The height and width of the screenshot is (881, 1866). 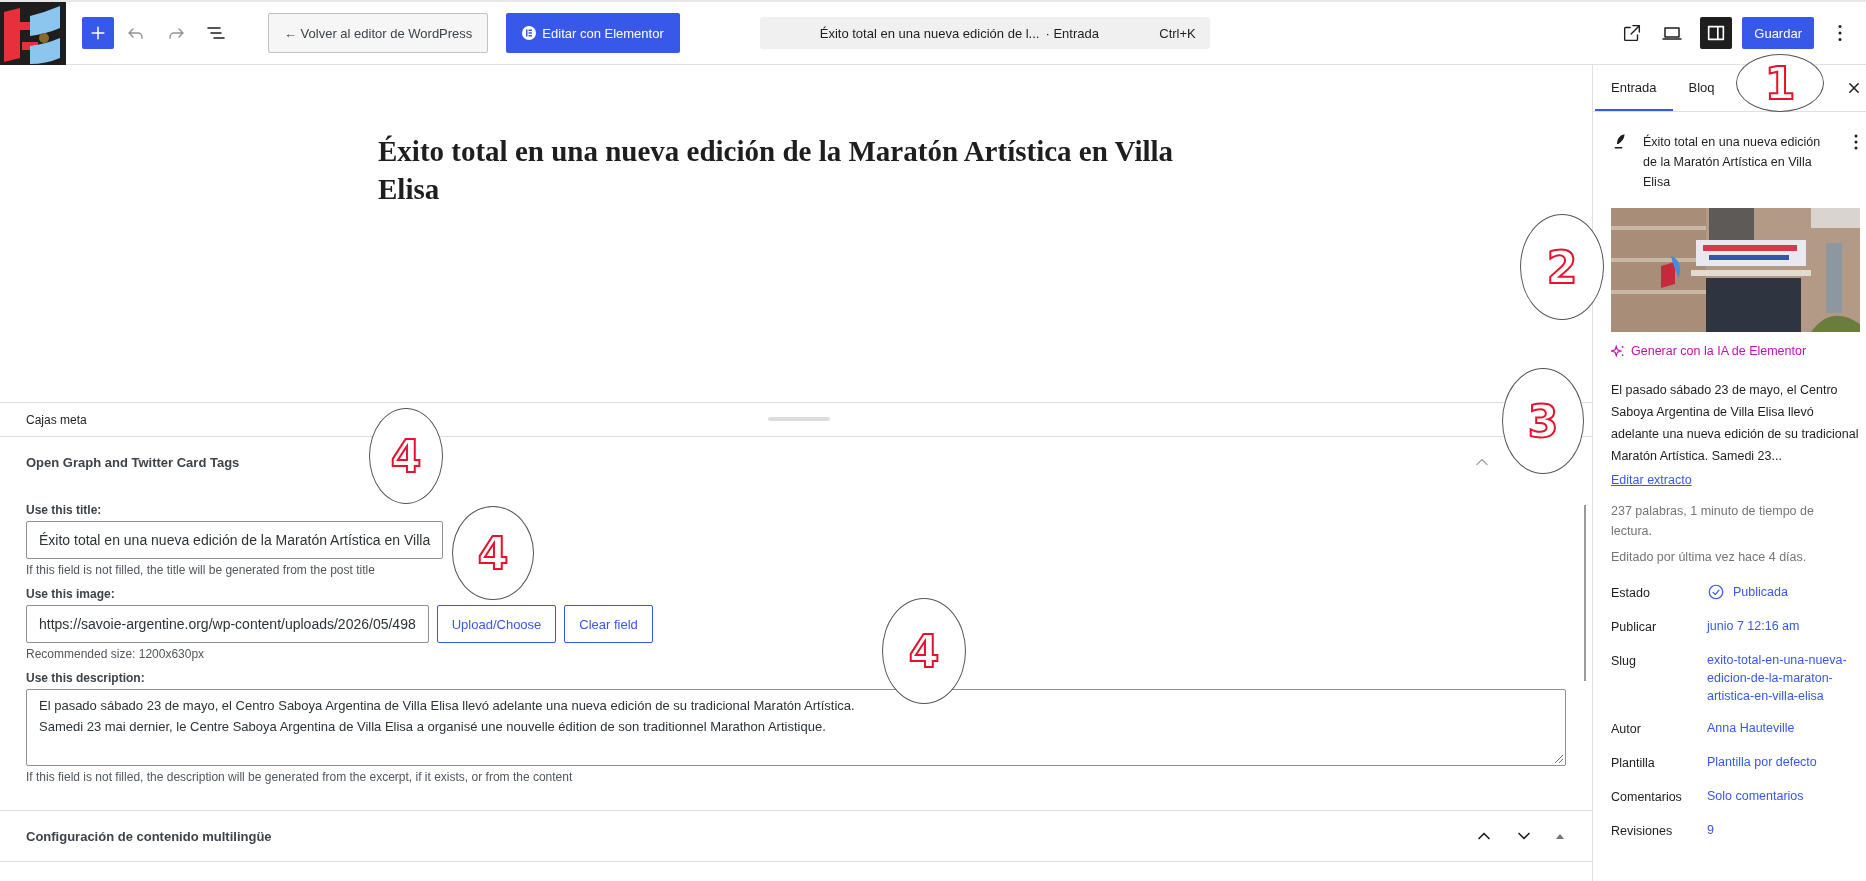 I want to click on outline-button: Upload/Choose, so click(x=496, y=624).